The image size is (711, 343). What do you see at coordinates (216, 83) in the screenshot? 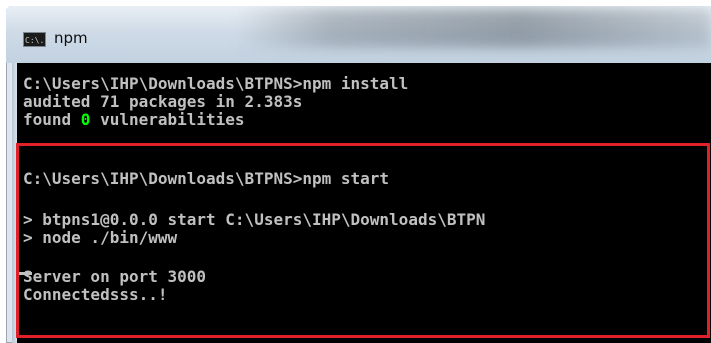
I see `console-line-install-command: C:\Users\IHP\Downloads\BTPNS>npm install` at bounding box center [216, 83].